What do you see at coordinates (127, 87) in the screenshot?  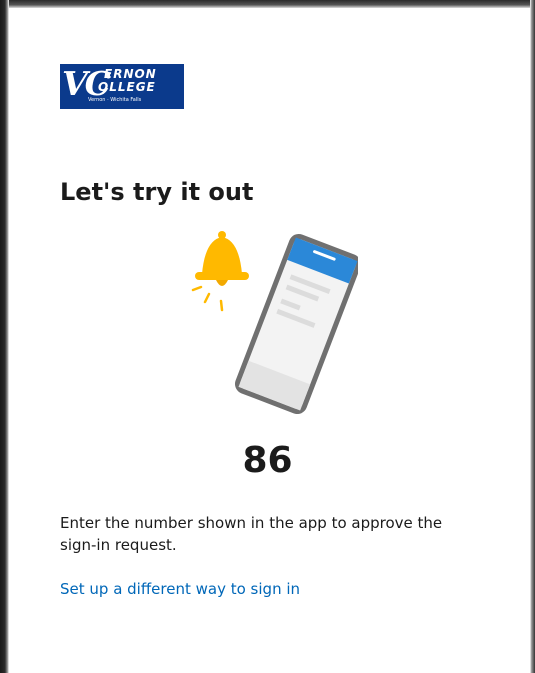 I see `logo-line-2: OLLEGE` at bounding box center [127, 87].